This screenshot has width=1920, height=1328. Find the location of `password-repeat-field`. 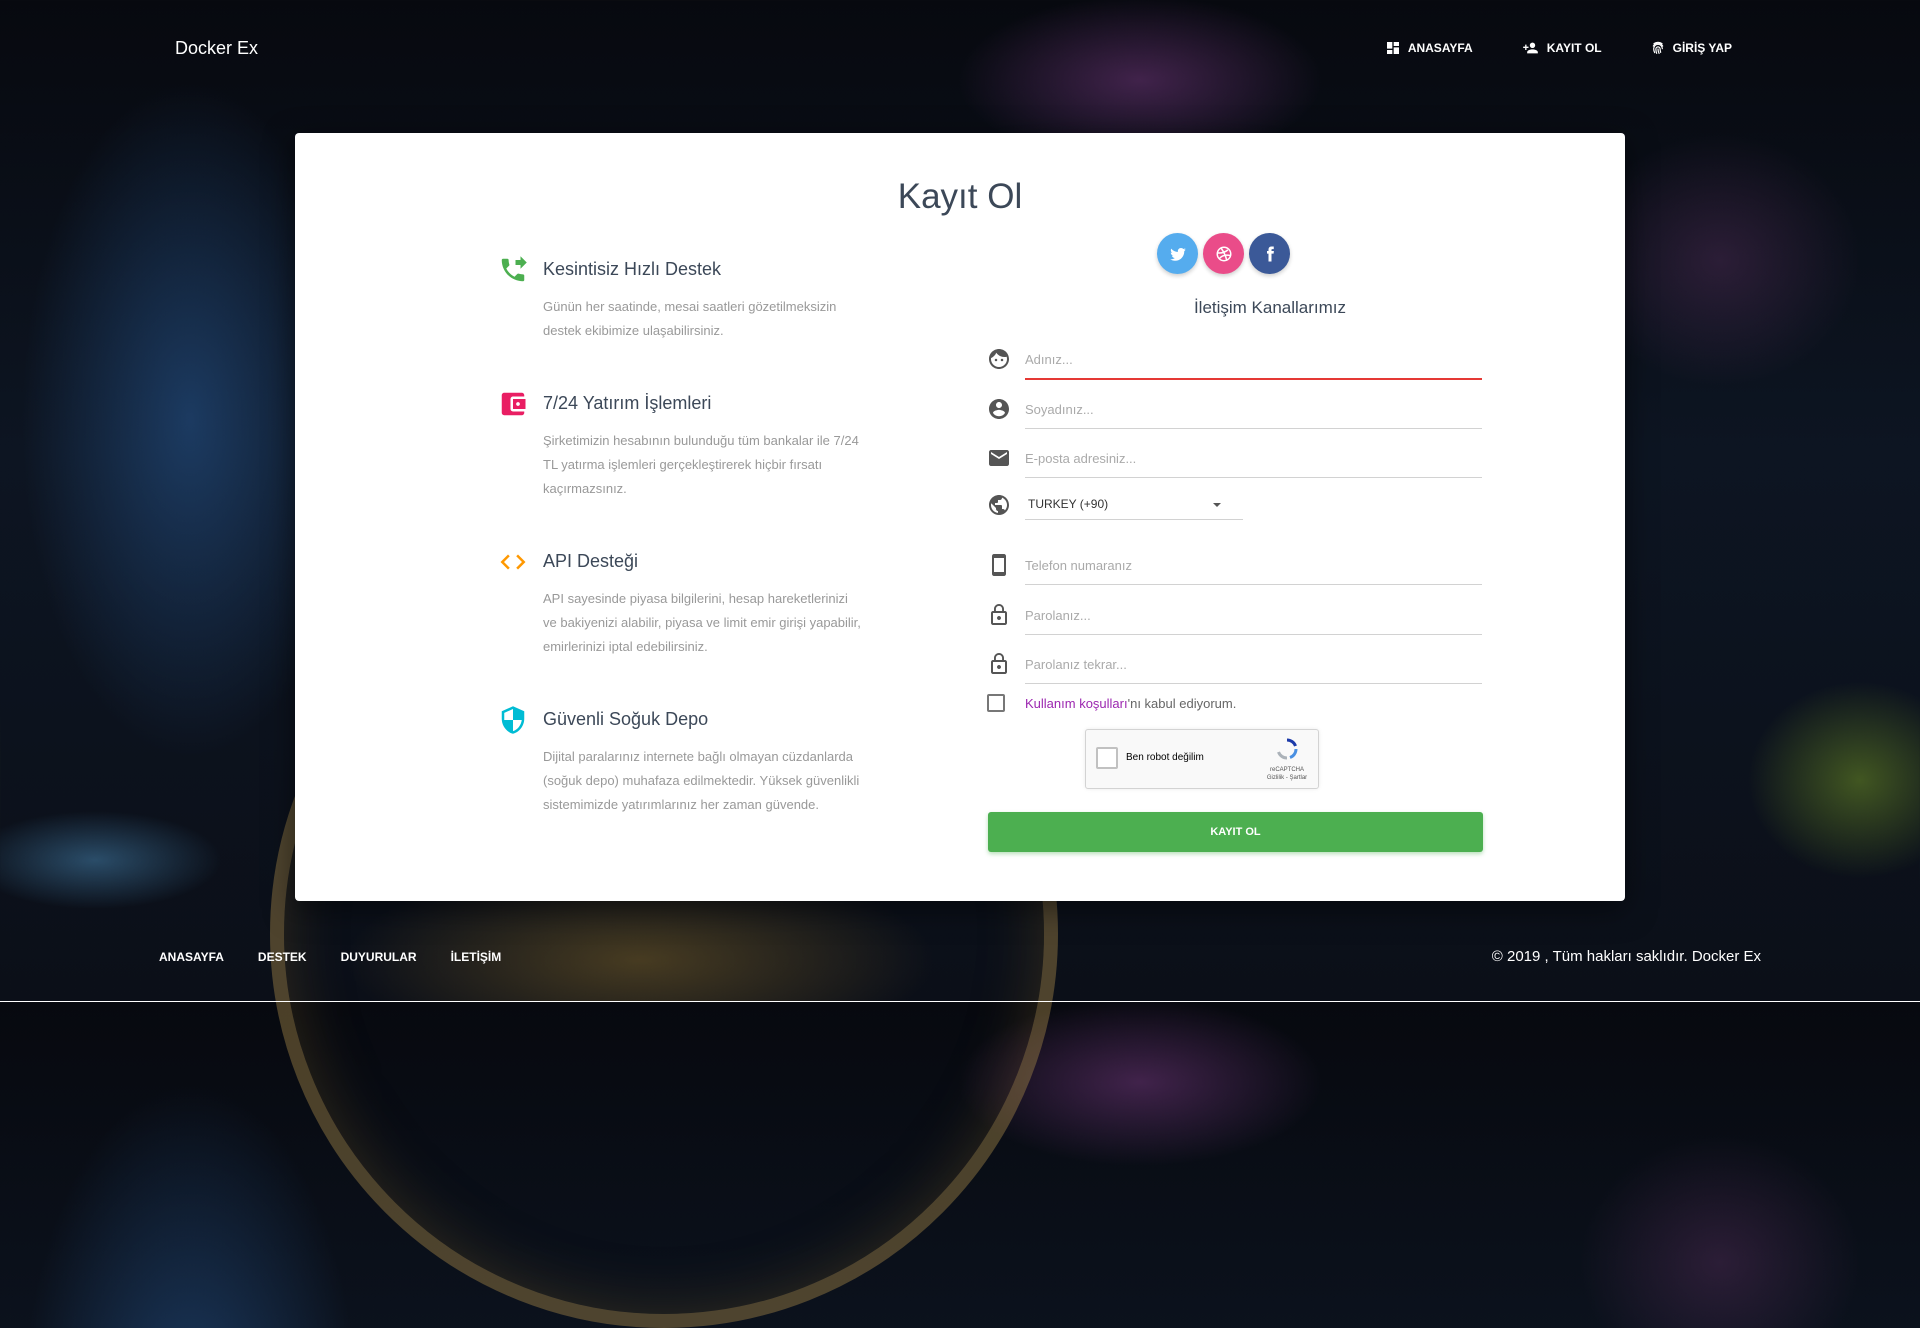

password-repeat-field is located at coordinates (1234, 665).